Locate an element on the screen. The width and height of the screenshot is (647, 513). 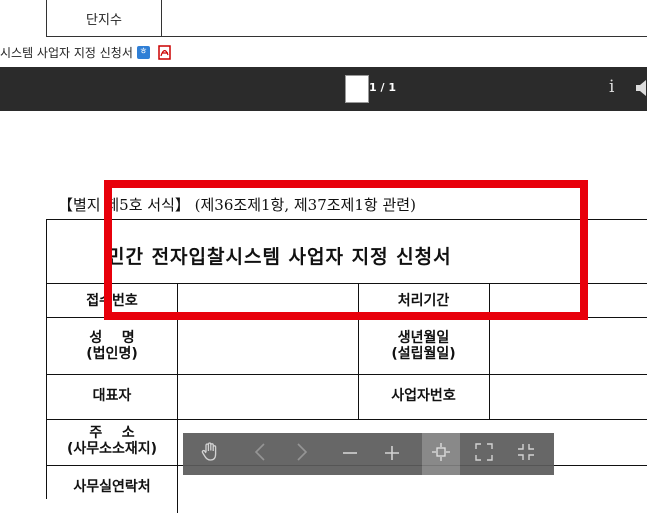
zoom-in-button is located at coordinates (392, 454).